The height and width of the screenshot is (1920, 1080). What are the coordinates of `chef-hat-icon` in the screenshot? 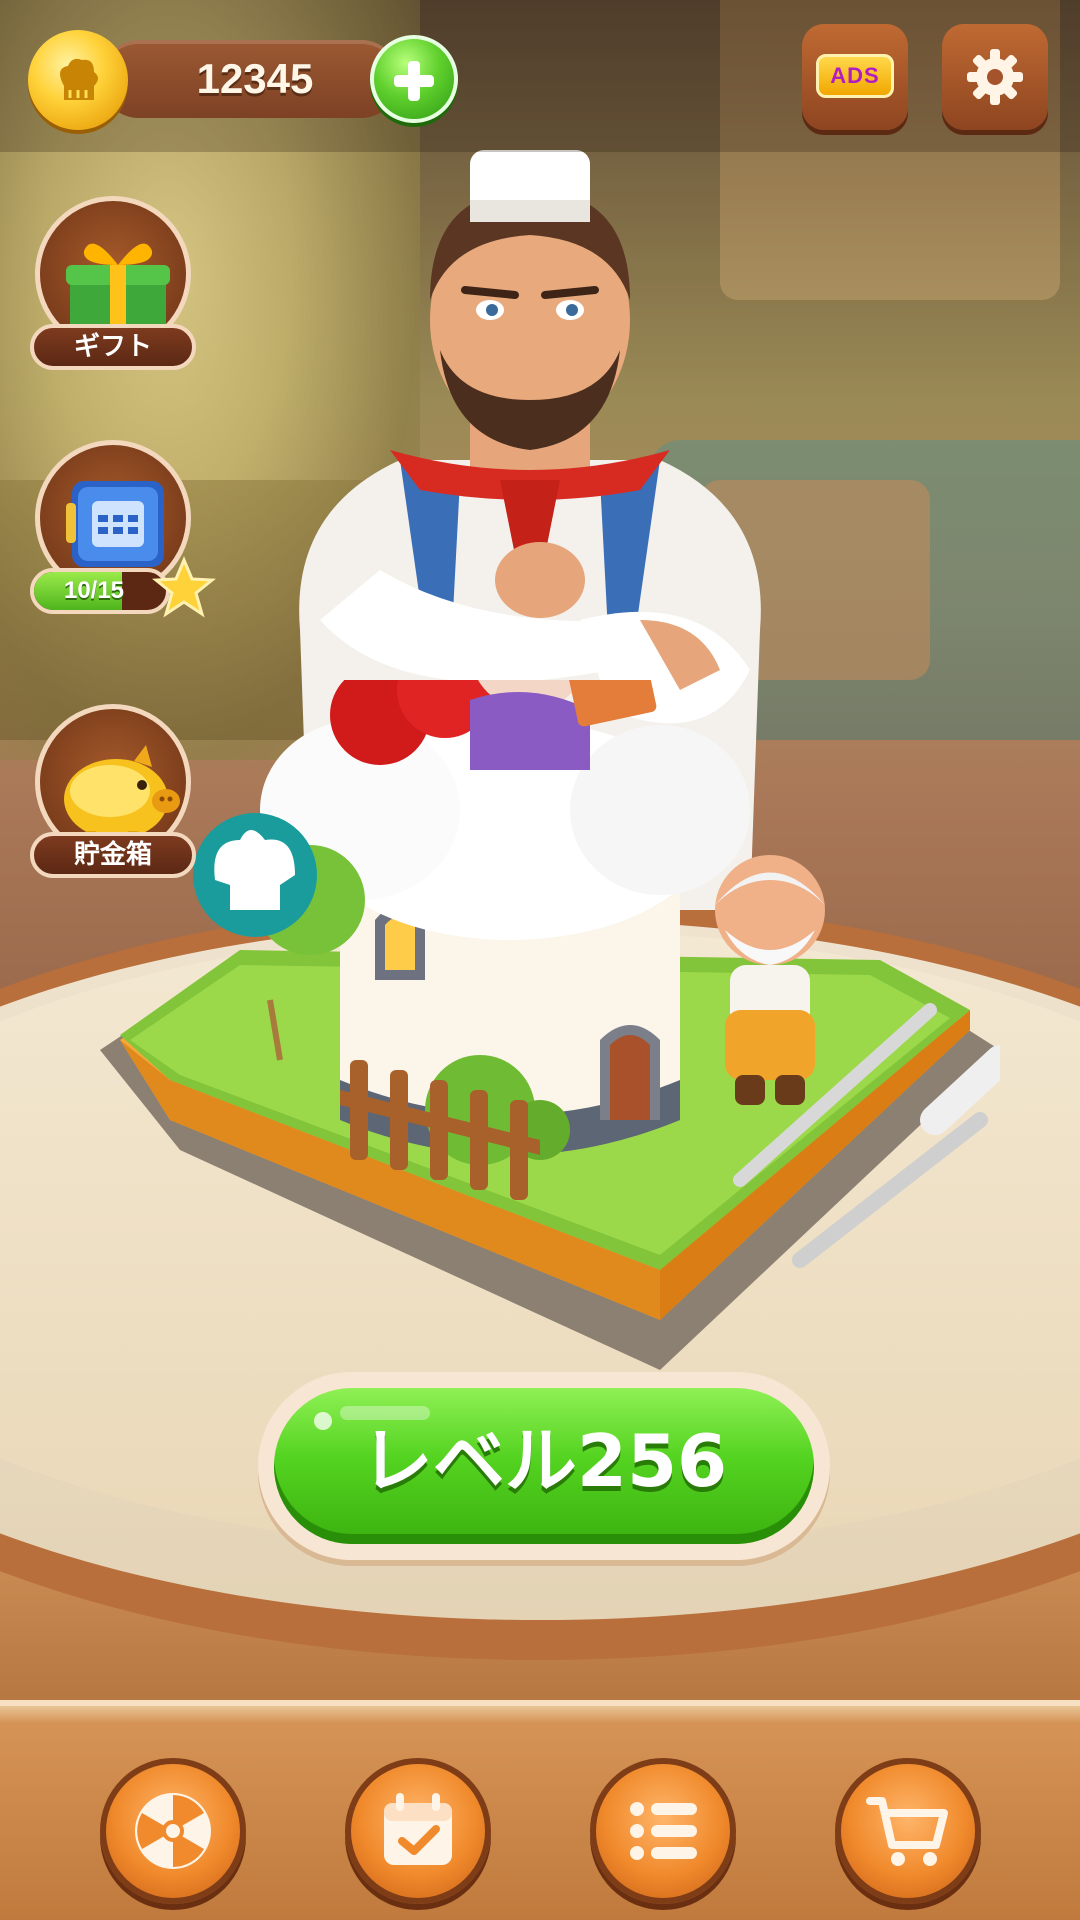 It's located at (79, 79).